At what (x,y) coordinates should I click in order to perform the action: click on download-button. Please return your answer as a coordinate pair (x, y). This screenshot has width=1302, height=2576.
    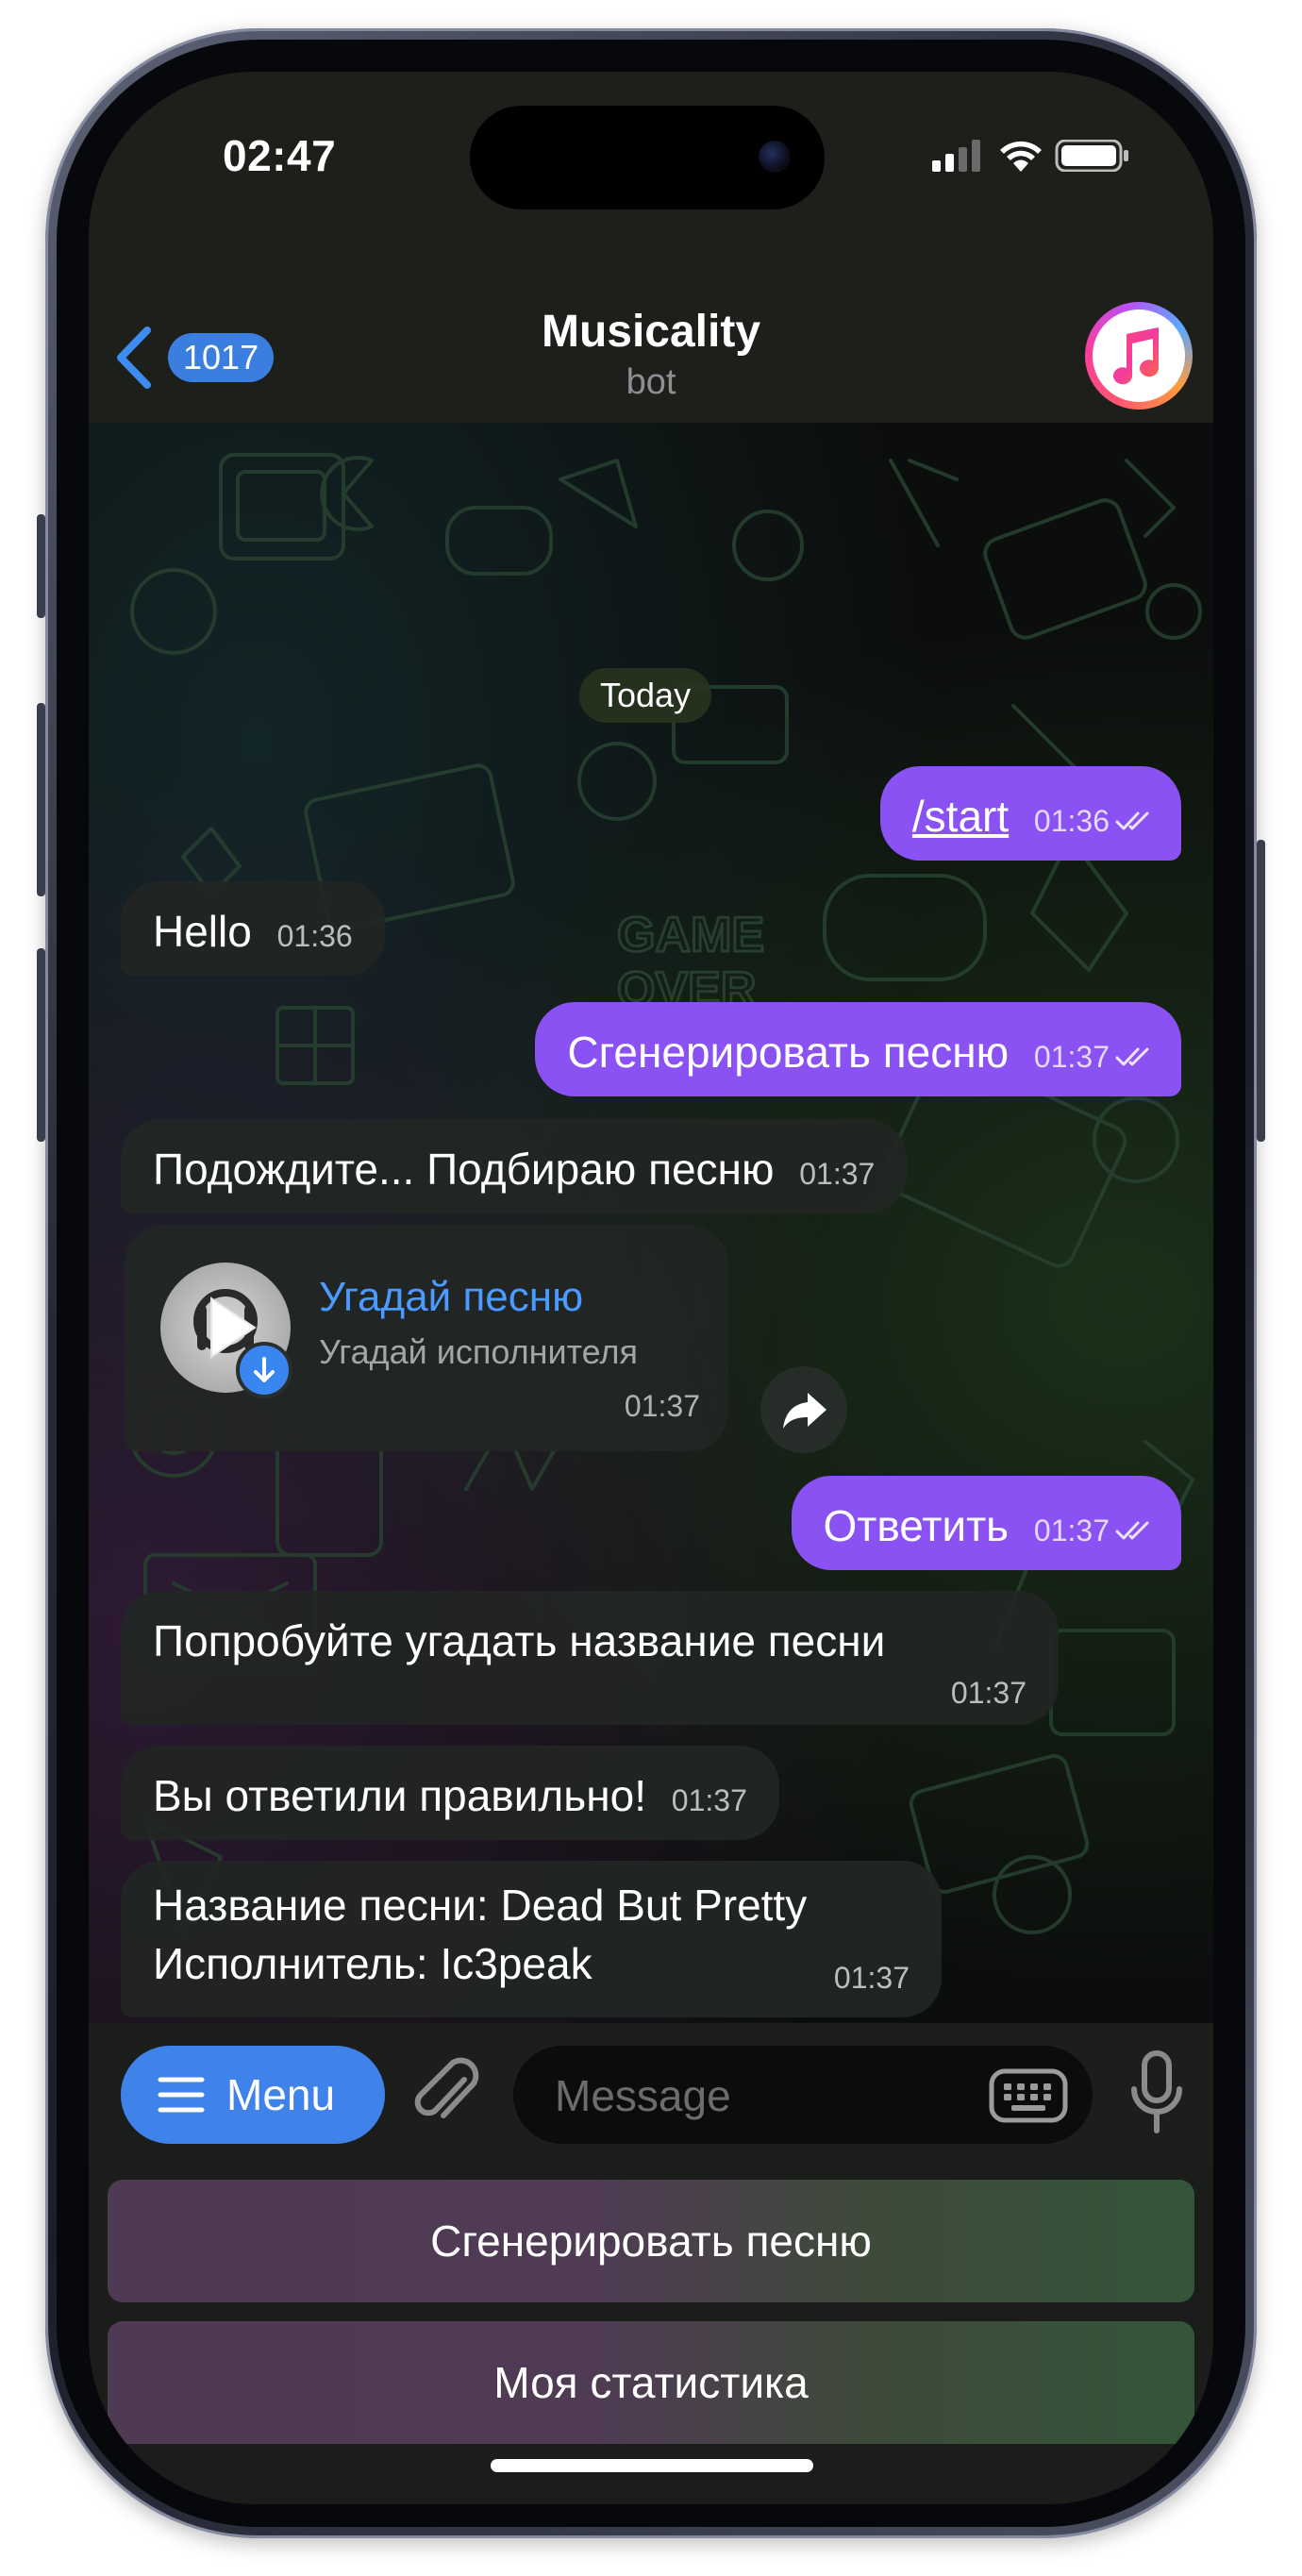
    Looking at the image, I should click on (264, 1370).